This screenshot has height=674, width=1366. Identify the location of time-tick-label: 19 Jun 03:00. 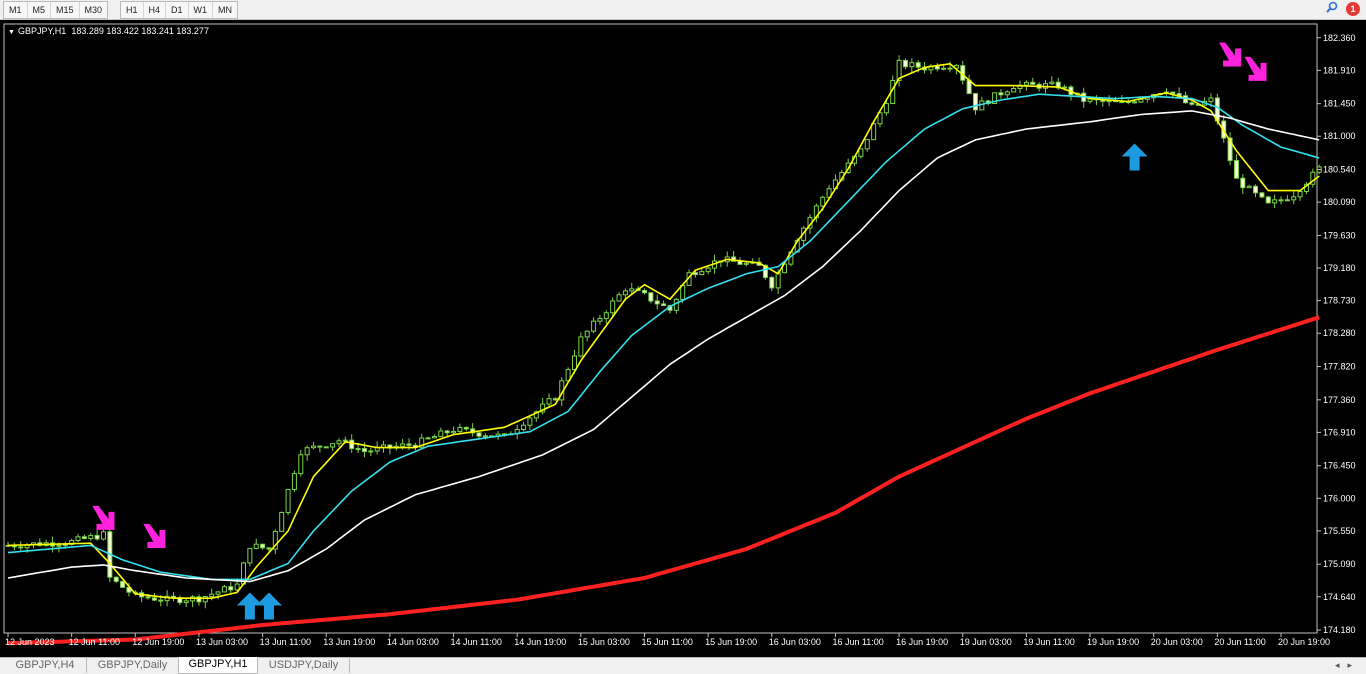
(986, 642).